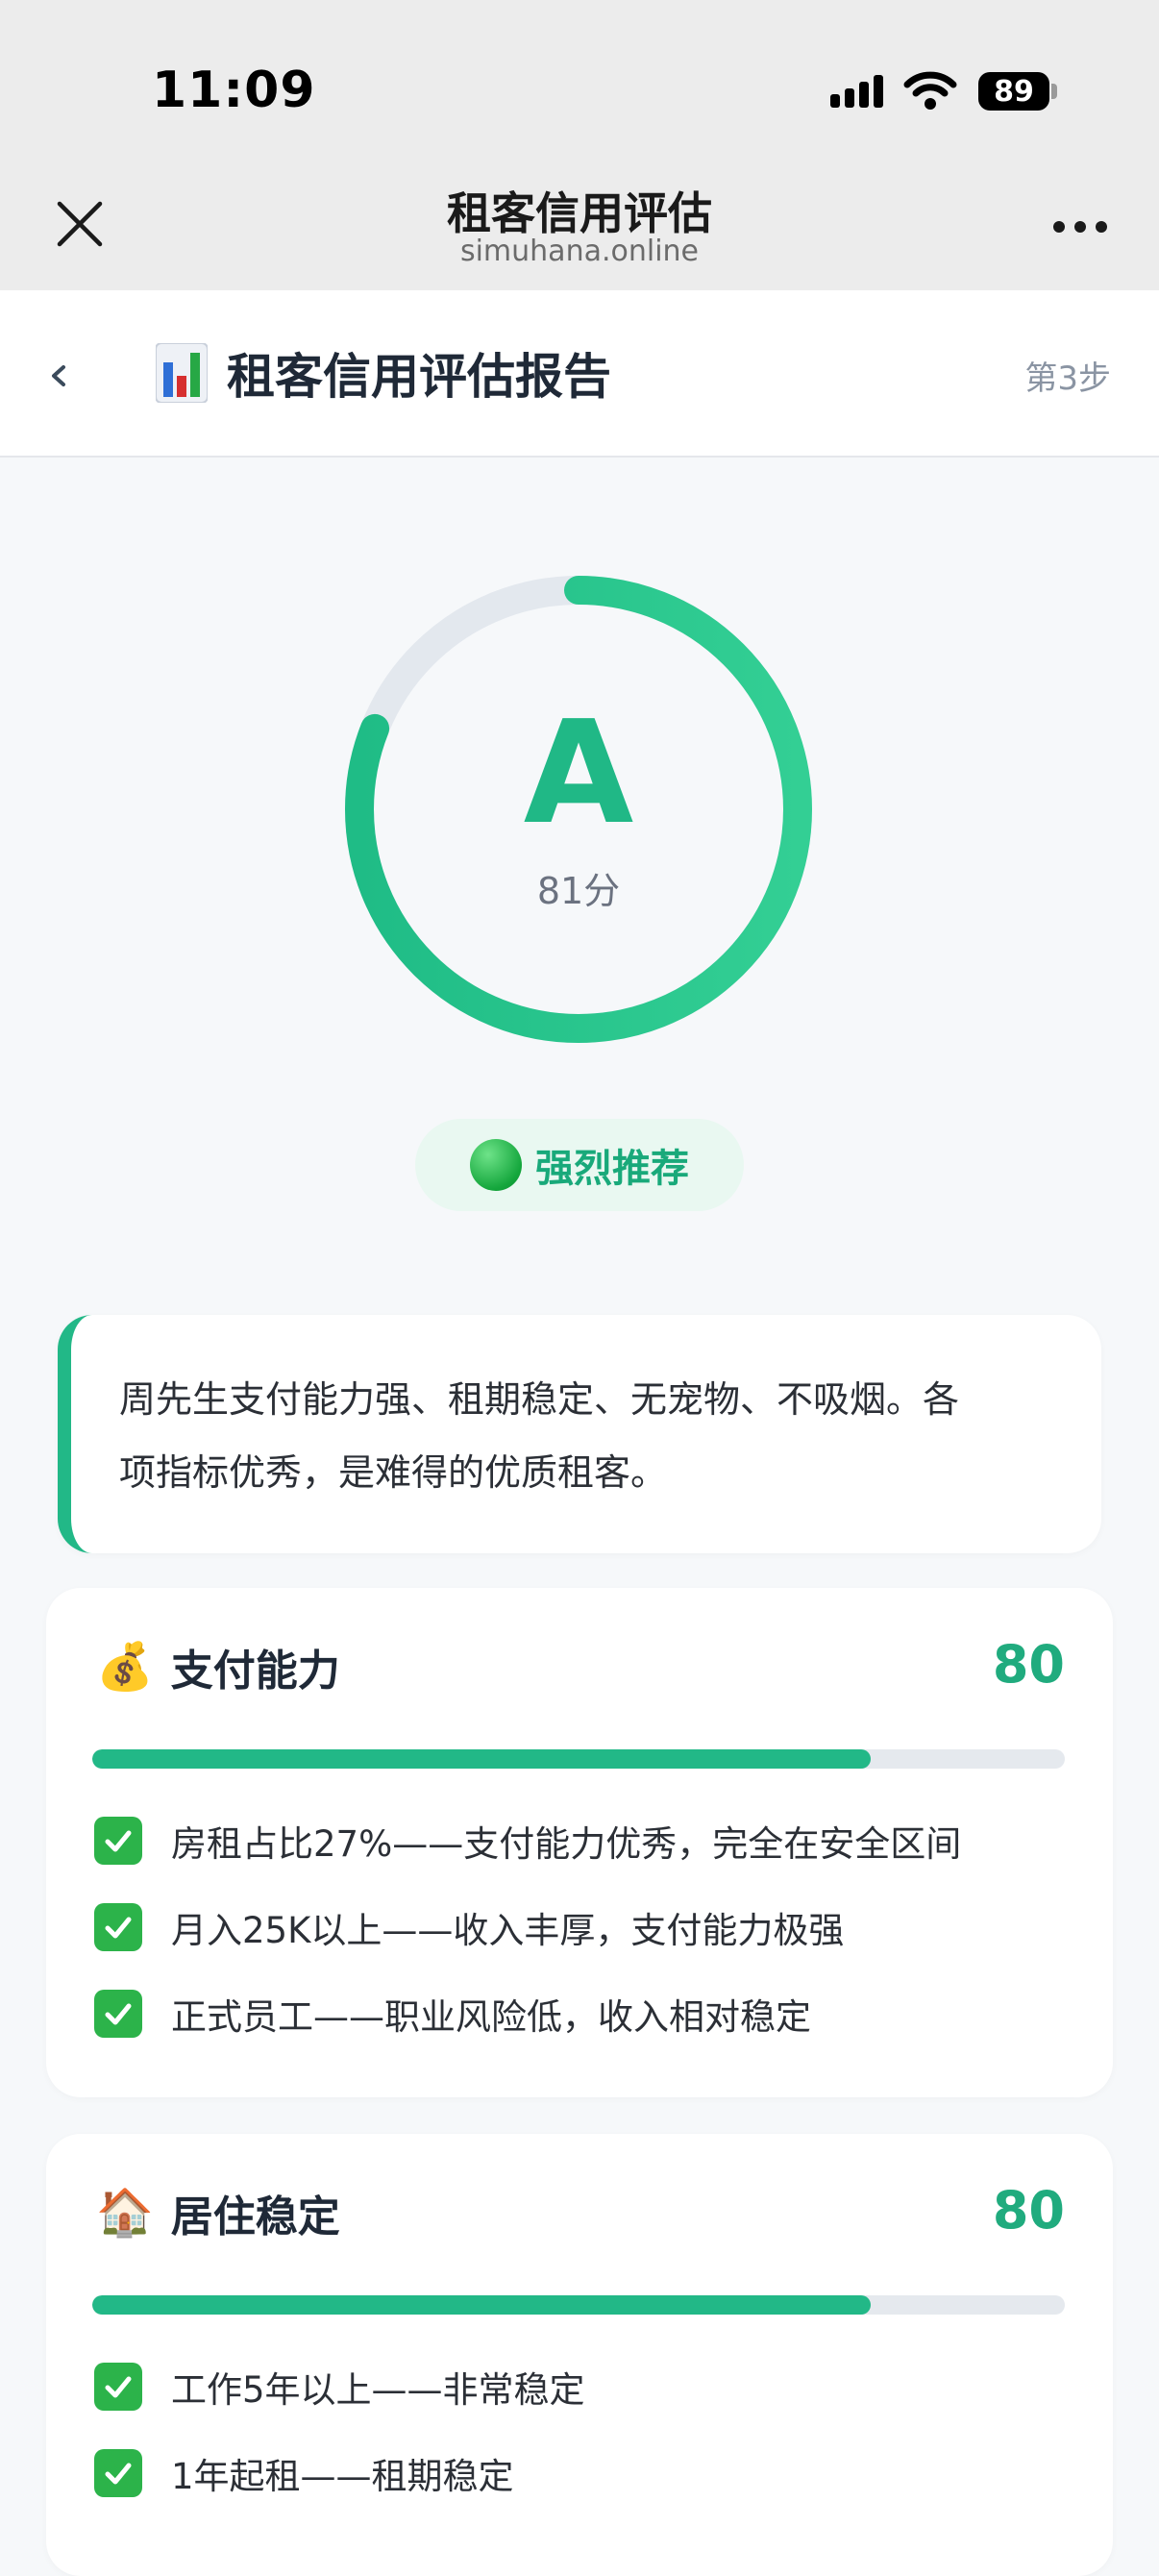 The width and height of the screenshot is (1159, 2576). What do you see at coordinates (566, 1844) in the screenshot?
I see `metric-item-text: 房租占比27%——支付能力优秀，完全在安全区间` at bounding box center [566, 1844].